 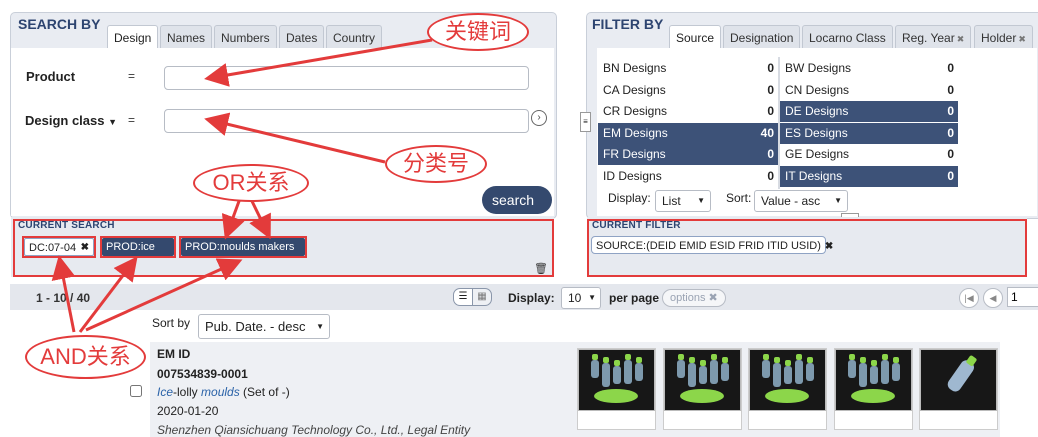 What do you see at coordinates (629, 198) in the screenshot?
I see `filter-display-label: Display:` at bounding box center [629, 198].